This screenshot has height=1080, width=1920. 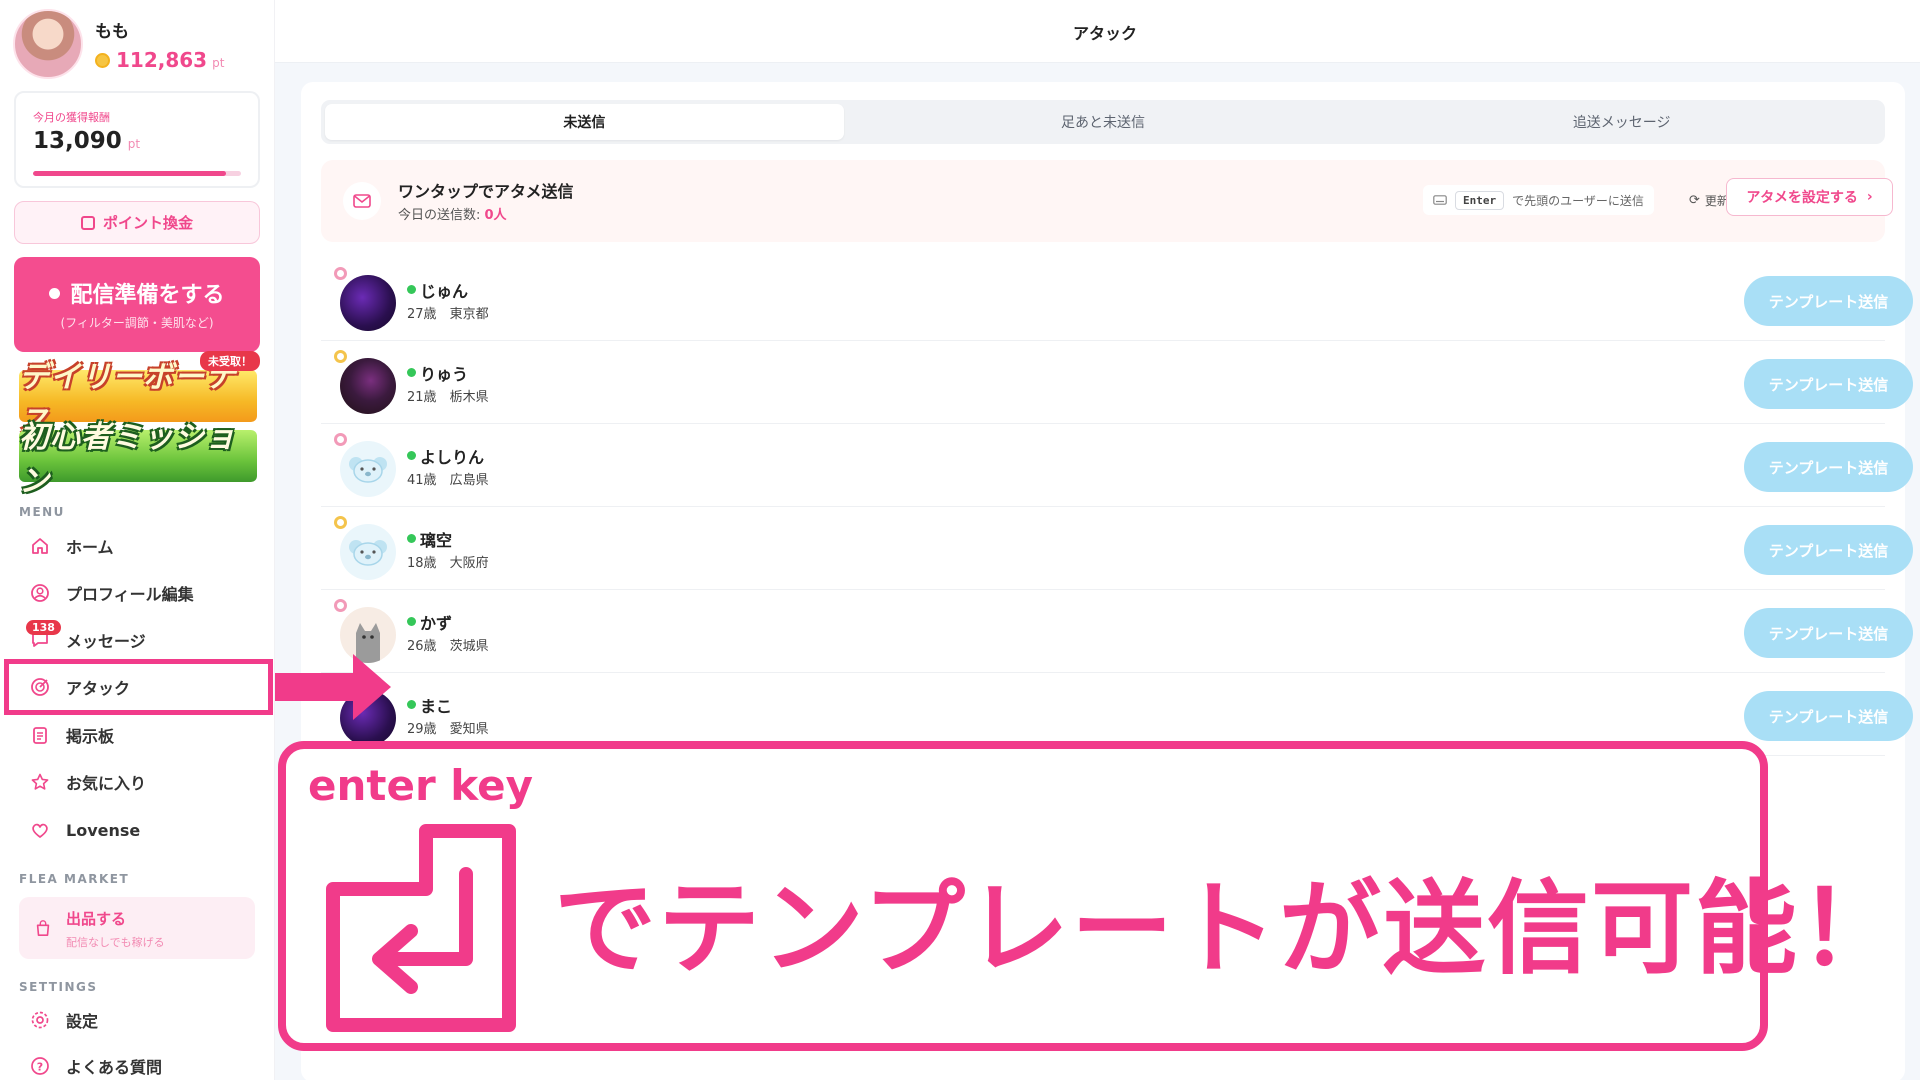 What do you see at coordinates (436, 706) in the screenshot?
I see `user-name: まこ` at bounding box center [436, 706].